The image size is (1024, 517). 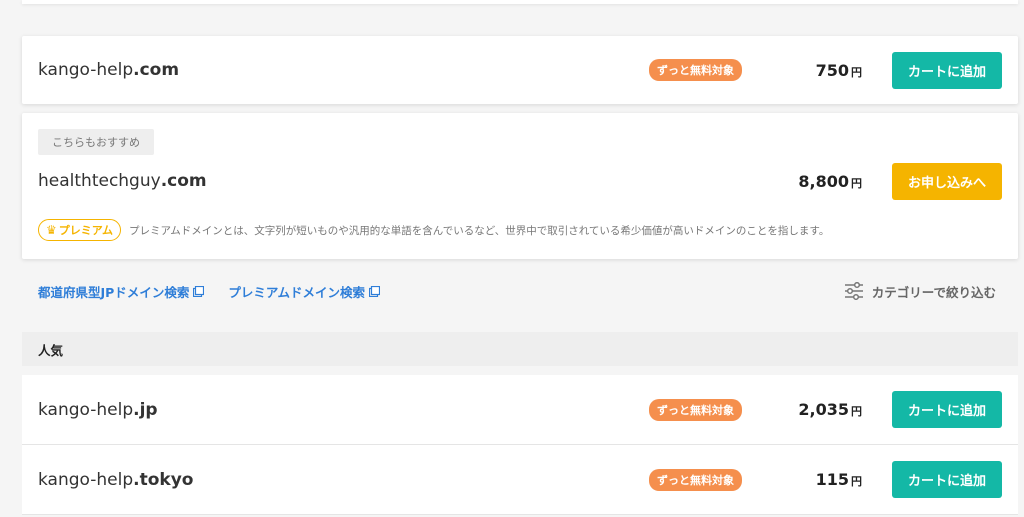 What do you see at coordinates (51, 230) in the screenshot?
I see `crown-icon: ♛` at bounding box center [51, 230].